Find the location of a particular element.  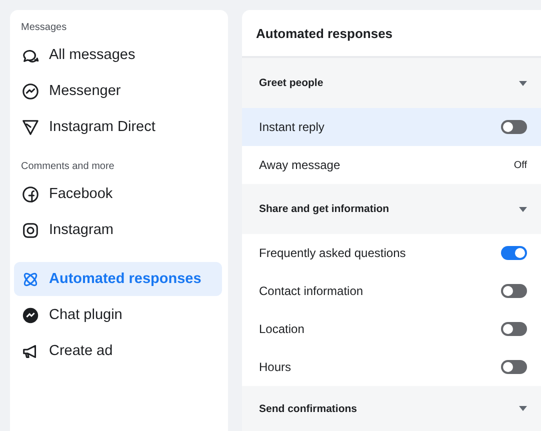

sidebar-item: Automated responses is located at coordinates (118, 279).